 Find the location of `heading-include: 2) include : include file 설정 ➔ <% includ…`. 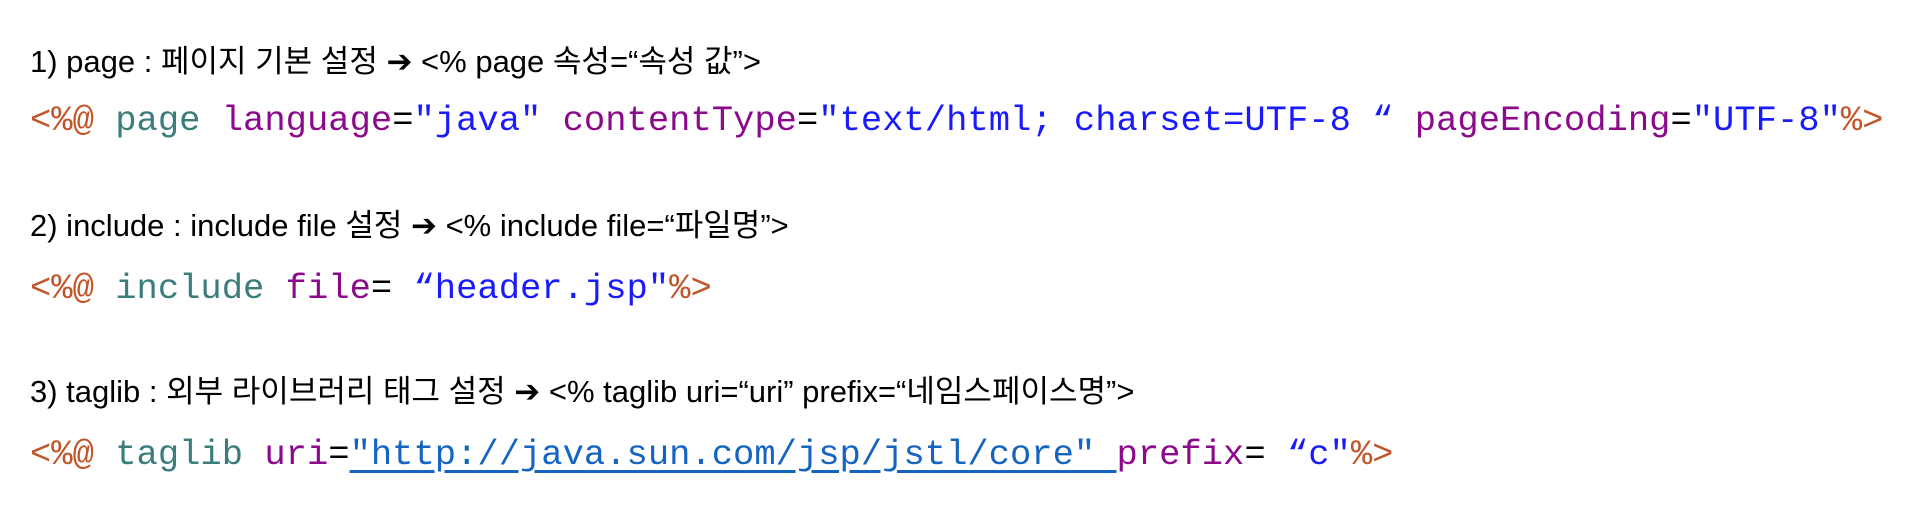

heading-include: 2) include : include file 설정 ➔ <% includ… is located at coordinates (409, 225).